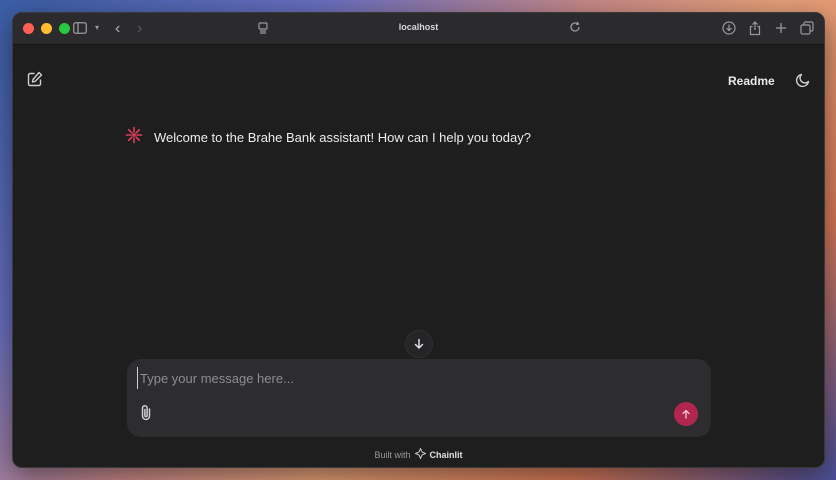 The height and width of the screenshot is (480, 836). I want to click on tab-overview-icon, so click(807, 28).